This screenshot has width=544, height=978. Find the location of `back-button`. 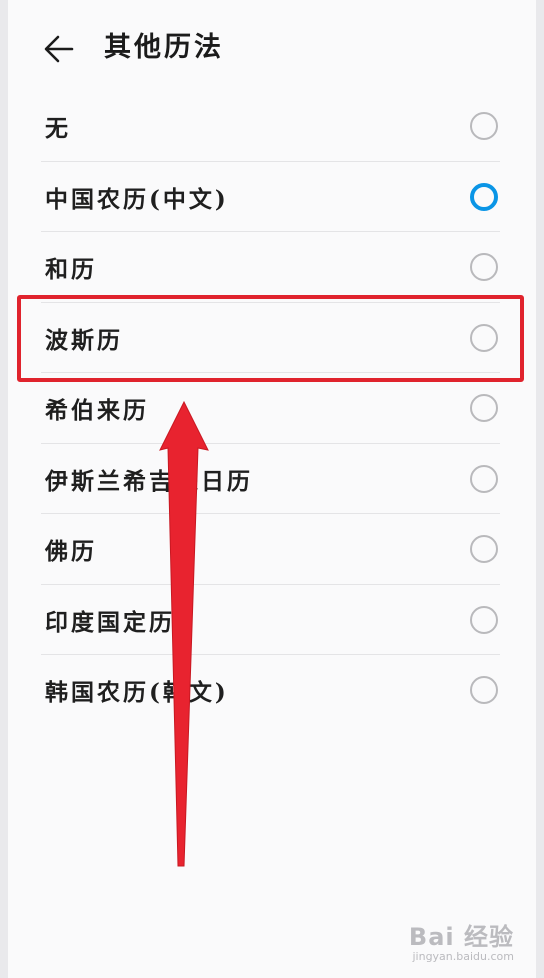

back-button is located at coordinates (59, 49).